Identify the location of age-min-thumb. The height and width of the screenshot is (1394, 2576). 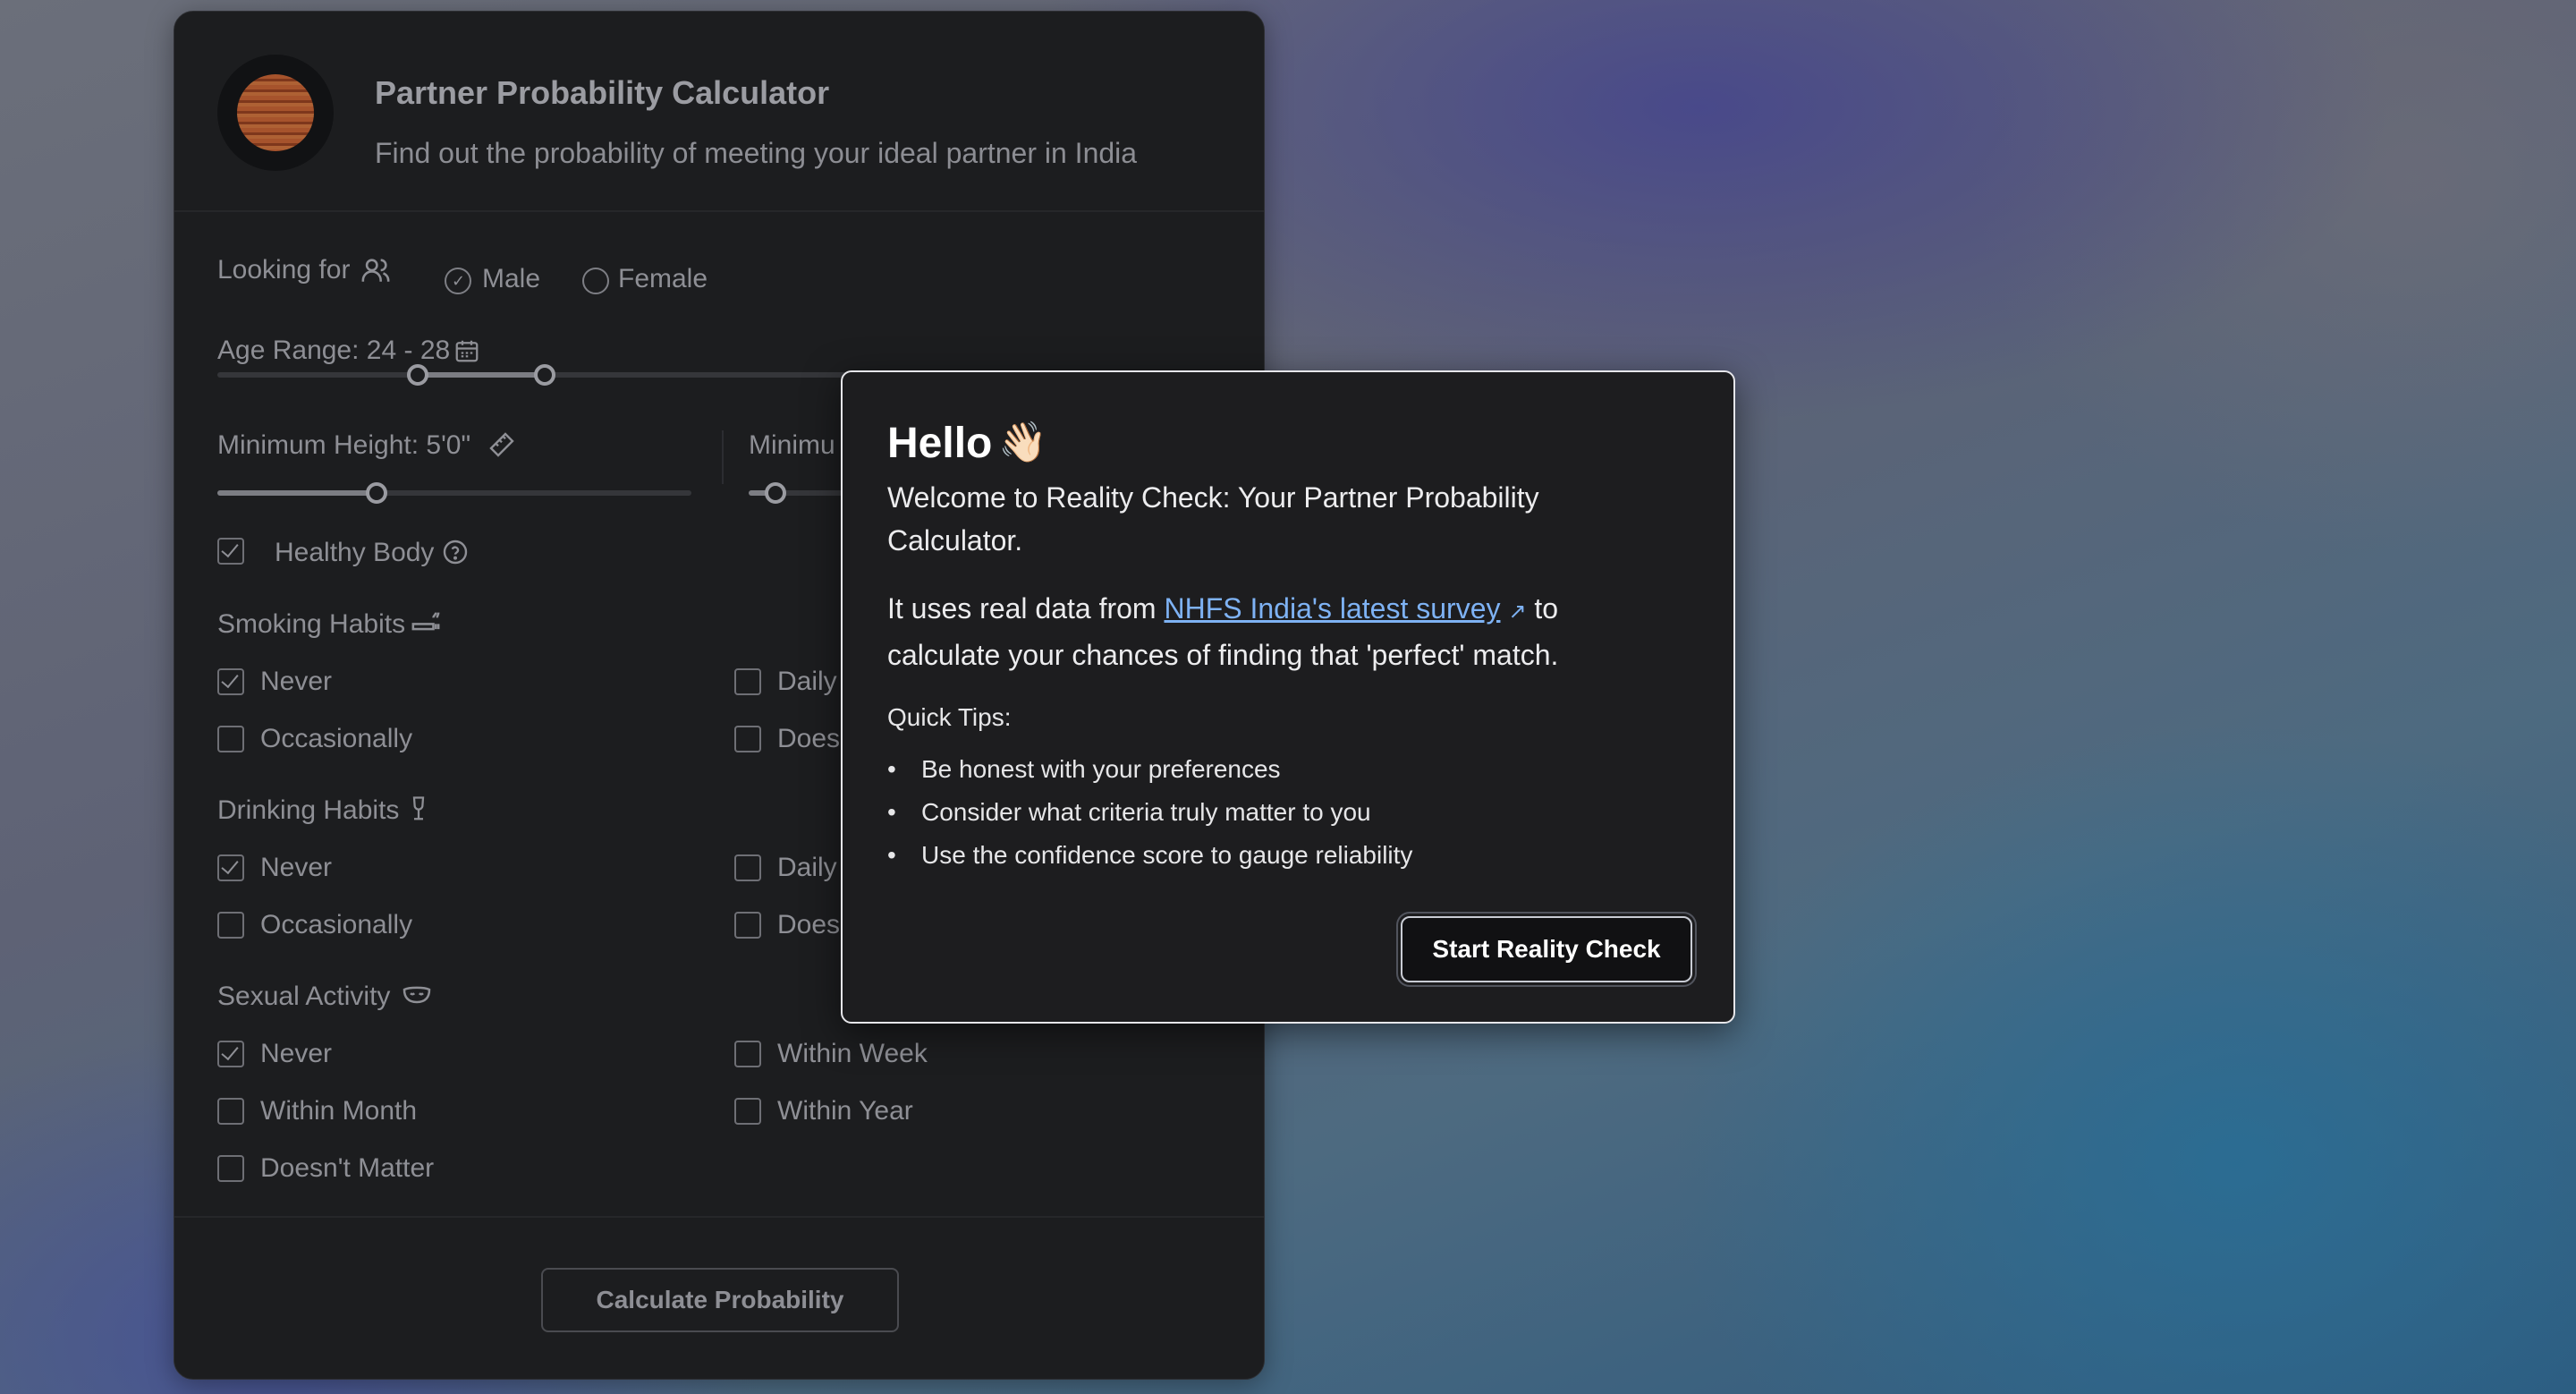
(417, 375).